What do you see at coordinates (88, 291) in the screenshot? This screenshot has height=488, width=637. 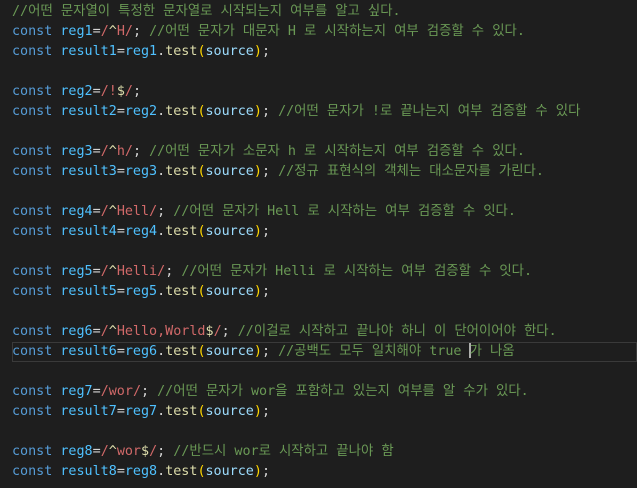 I see `variable: result5` at bounding box center [88, 291].